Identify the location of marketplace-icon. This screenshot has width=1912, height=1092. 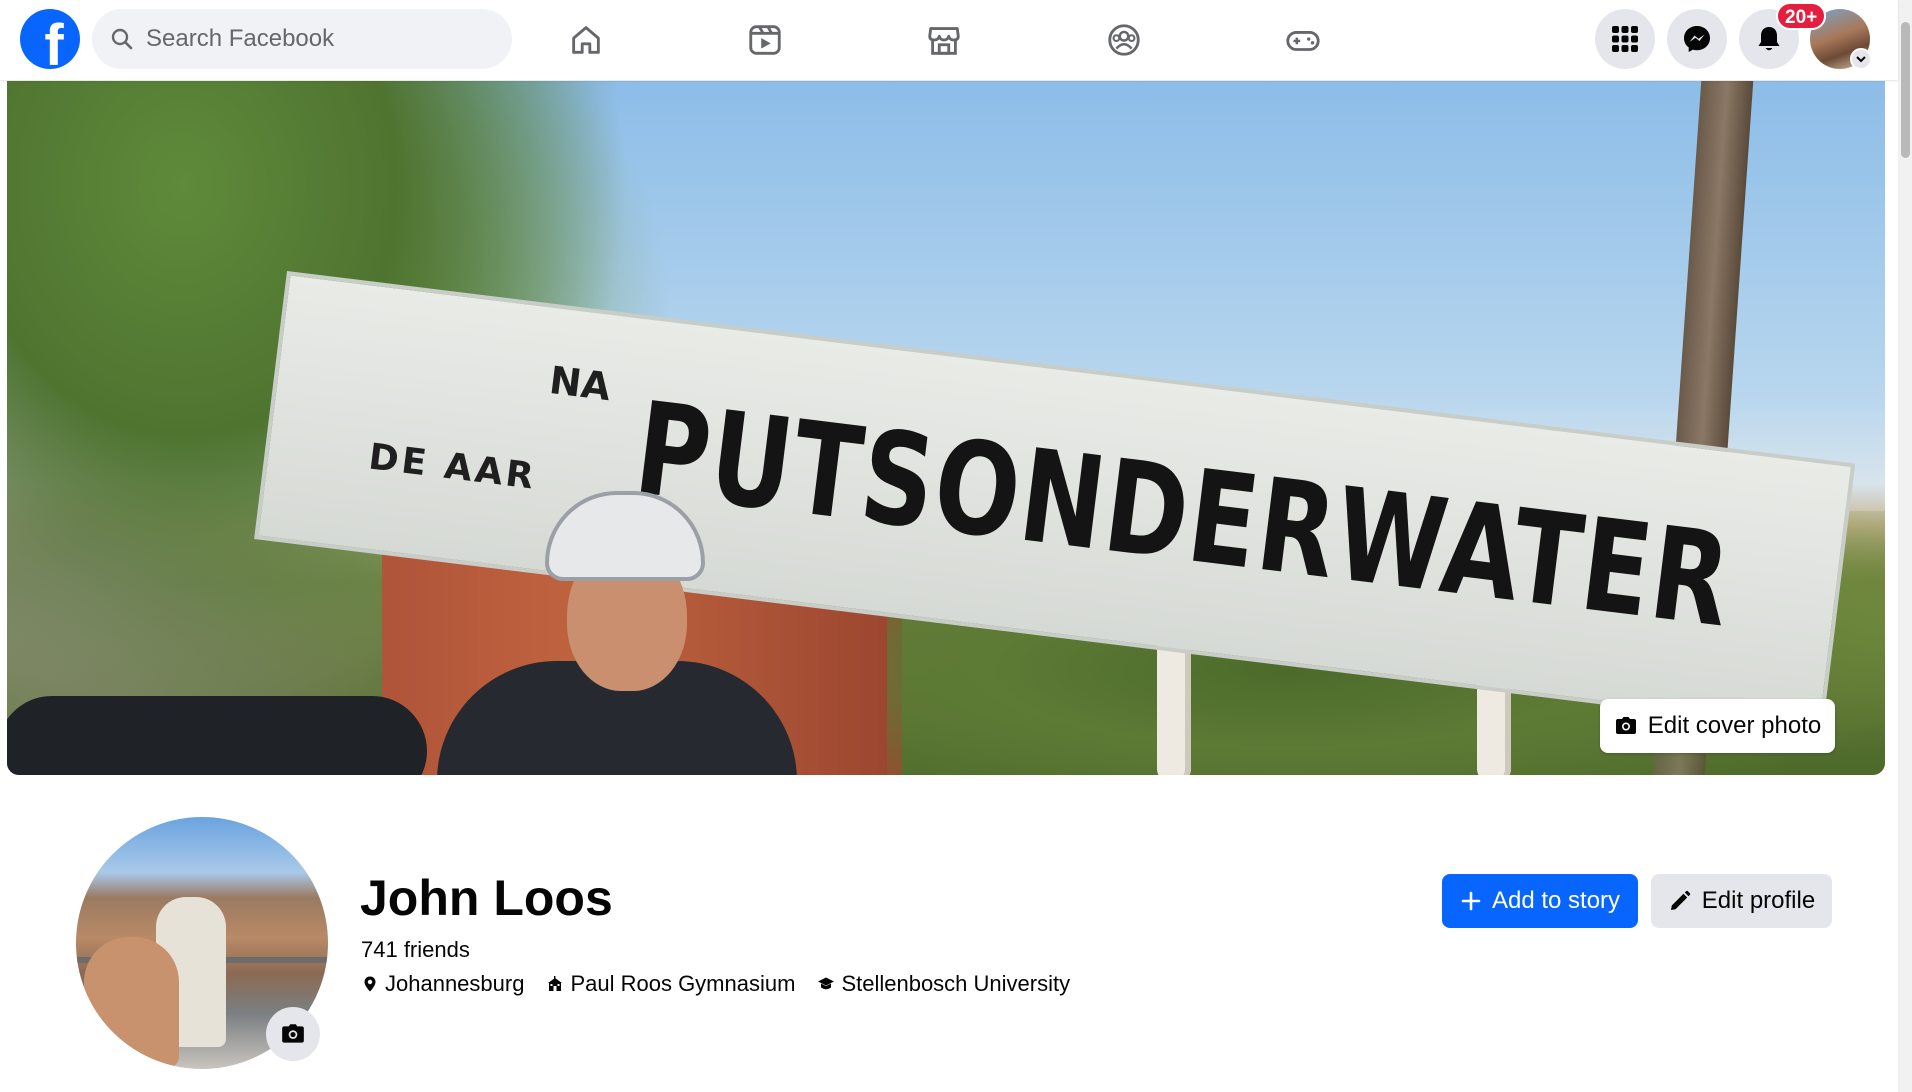
(944, 41).